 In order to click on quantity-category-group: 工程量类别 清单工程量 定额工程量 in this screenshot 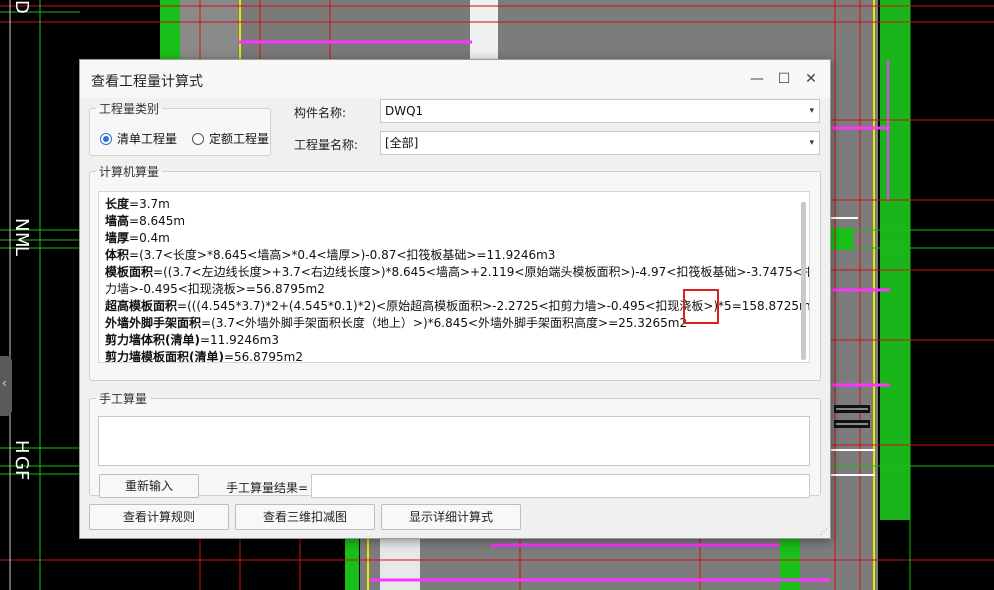, I will do `click(180, 128)`.